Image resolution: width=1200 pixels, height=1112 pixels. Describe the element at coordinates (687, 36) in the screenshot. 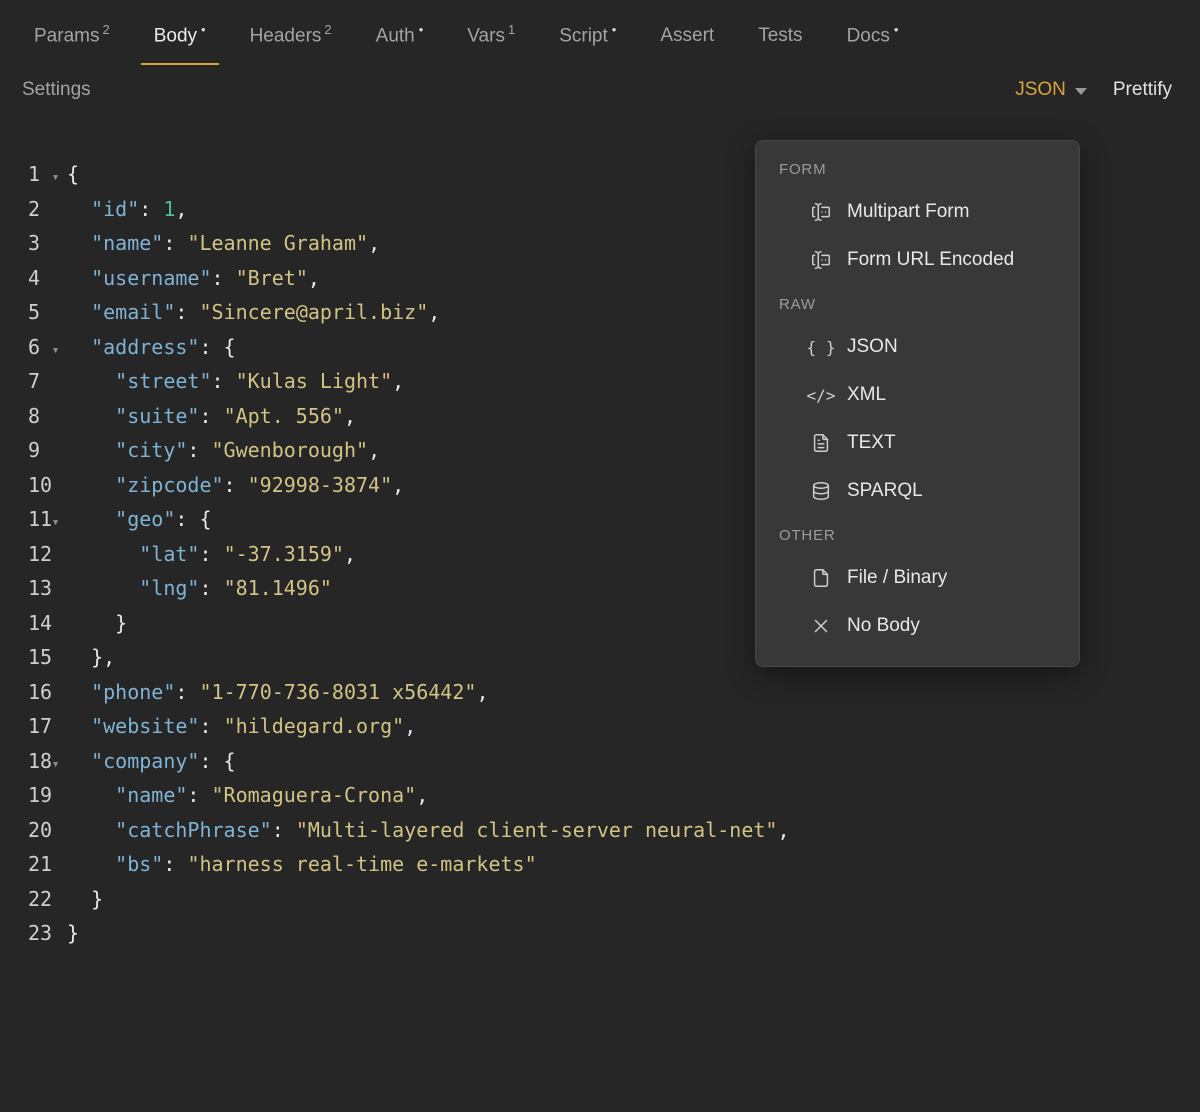

I see `tab-label: Assert` at that location.